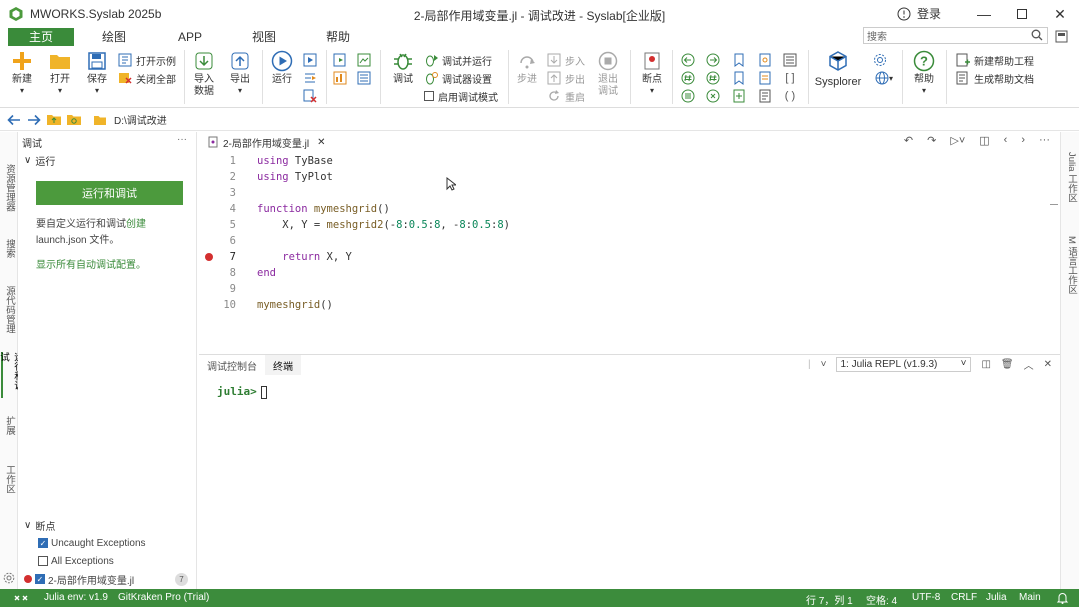 This screenshot has height=607, width=1079. What do you see at coordinates (74, 120) in the screenshot?
I see `browse-folder-button` at bounding box center [74, 120].